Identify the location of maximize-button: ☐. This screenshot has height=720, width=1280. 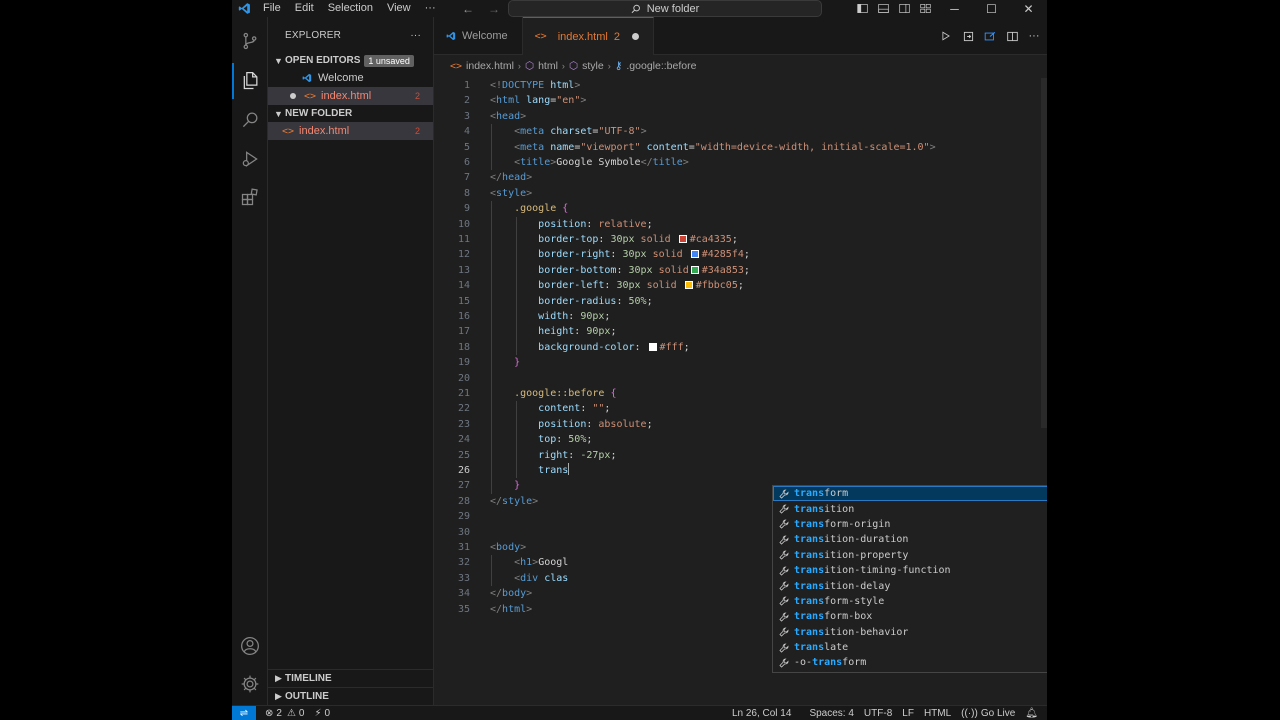
(991, 8).